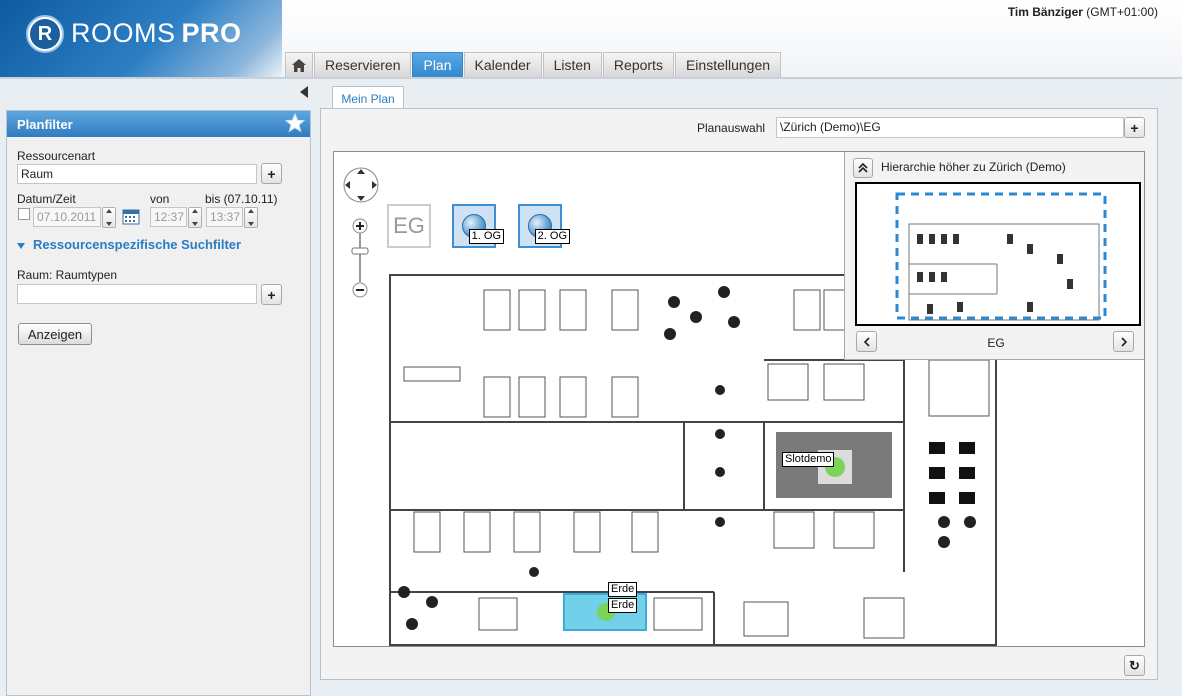  Describe the element at coordinates (1001, 258) in the screenshot. I see `mini-map-drawing` at that location.